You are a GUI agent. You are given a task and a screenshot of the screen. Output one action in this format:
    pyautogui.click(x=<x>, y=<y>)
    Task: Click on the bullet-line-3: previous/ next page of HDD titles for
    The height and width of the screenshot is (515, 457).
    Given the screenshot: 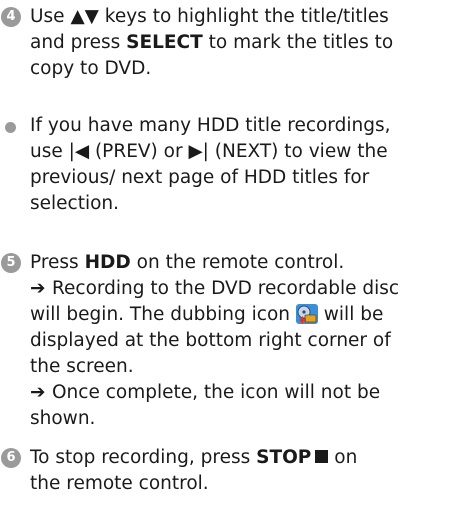 What is the action you would take?
    pyautogui.click(x=200, y=177)
    